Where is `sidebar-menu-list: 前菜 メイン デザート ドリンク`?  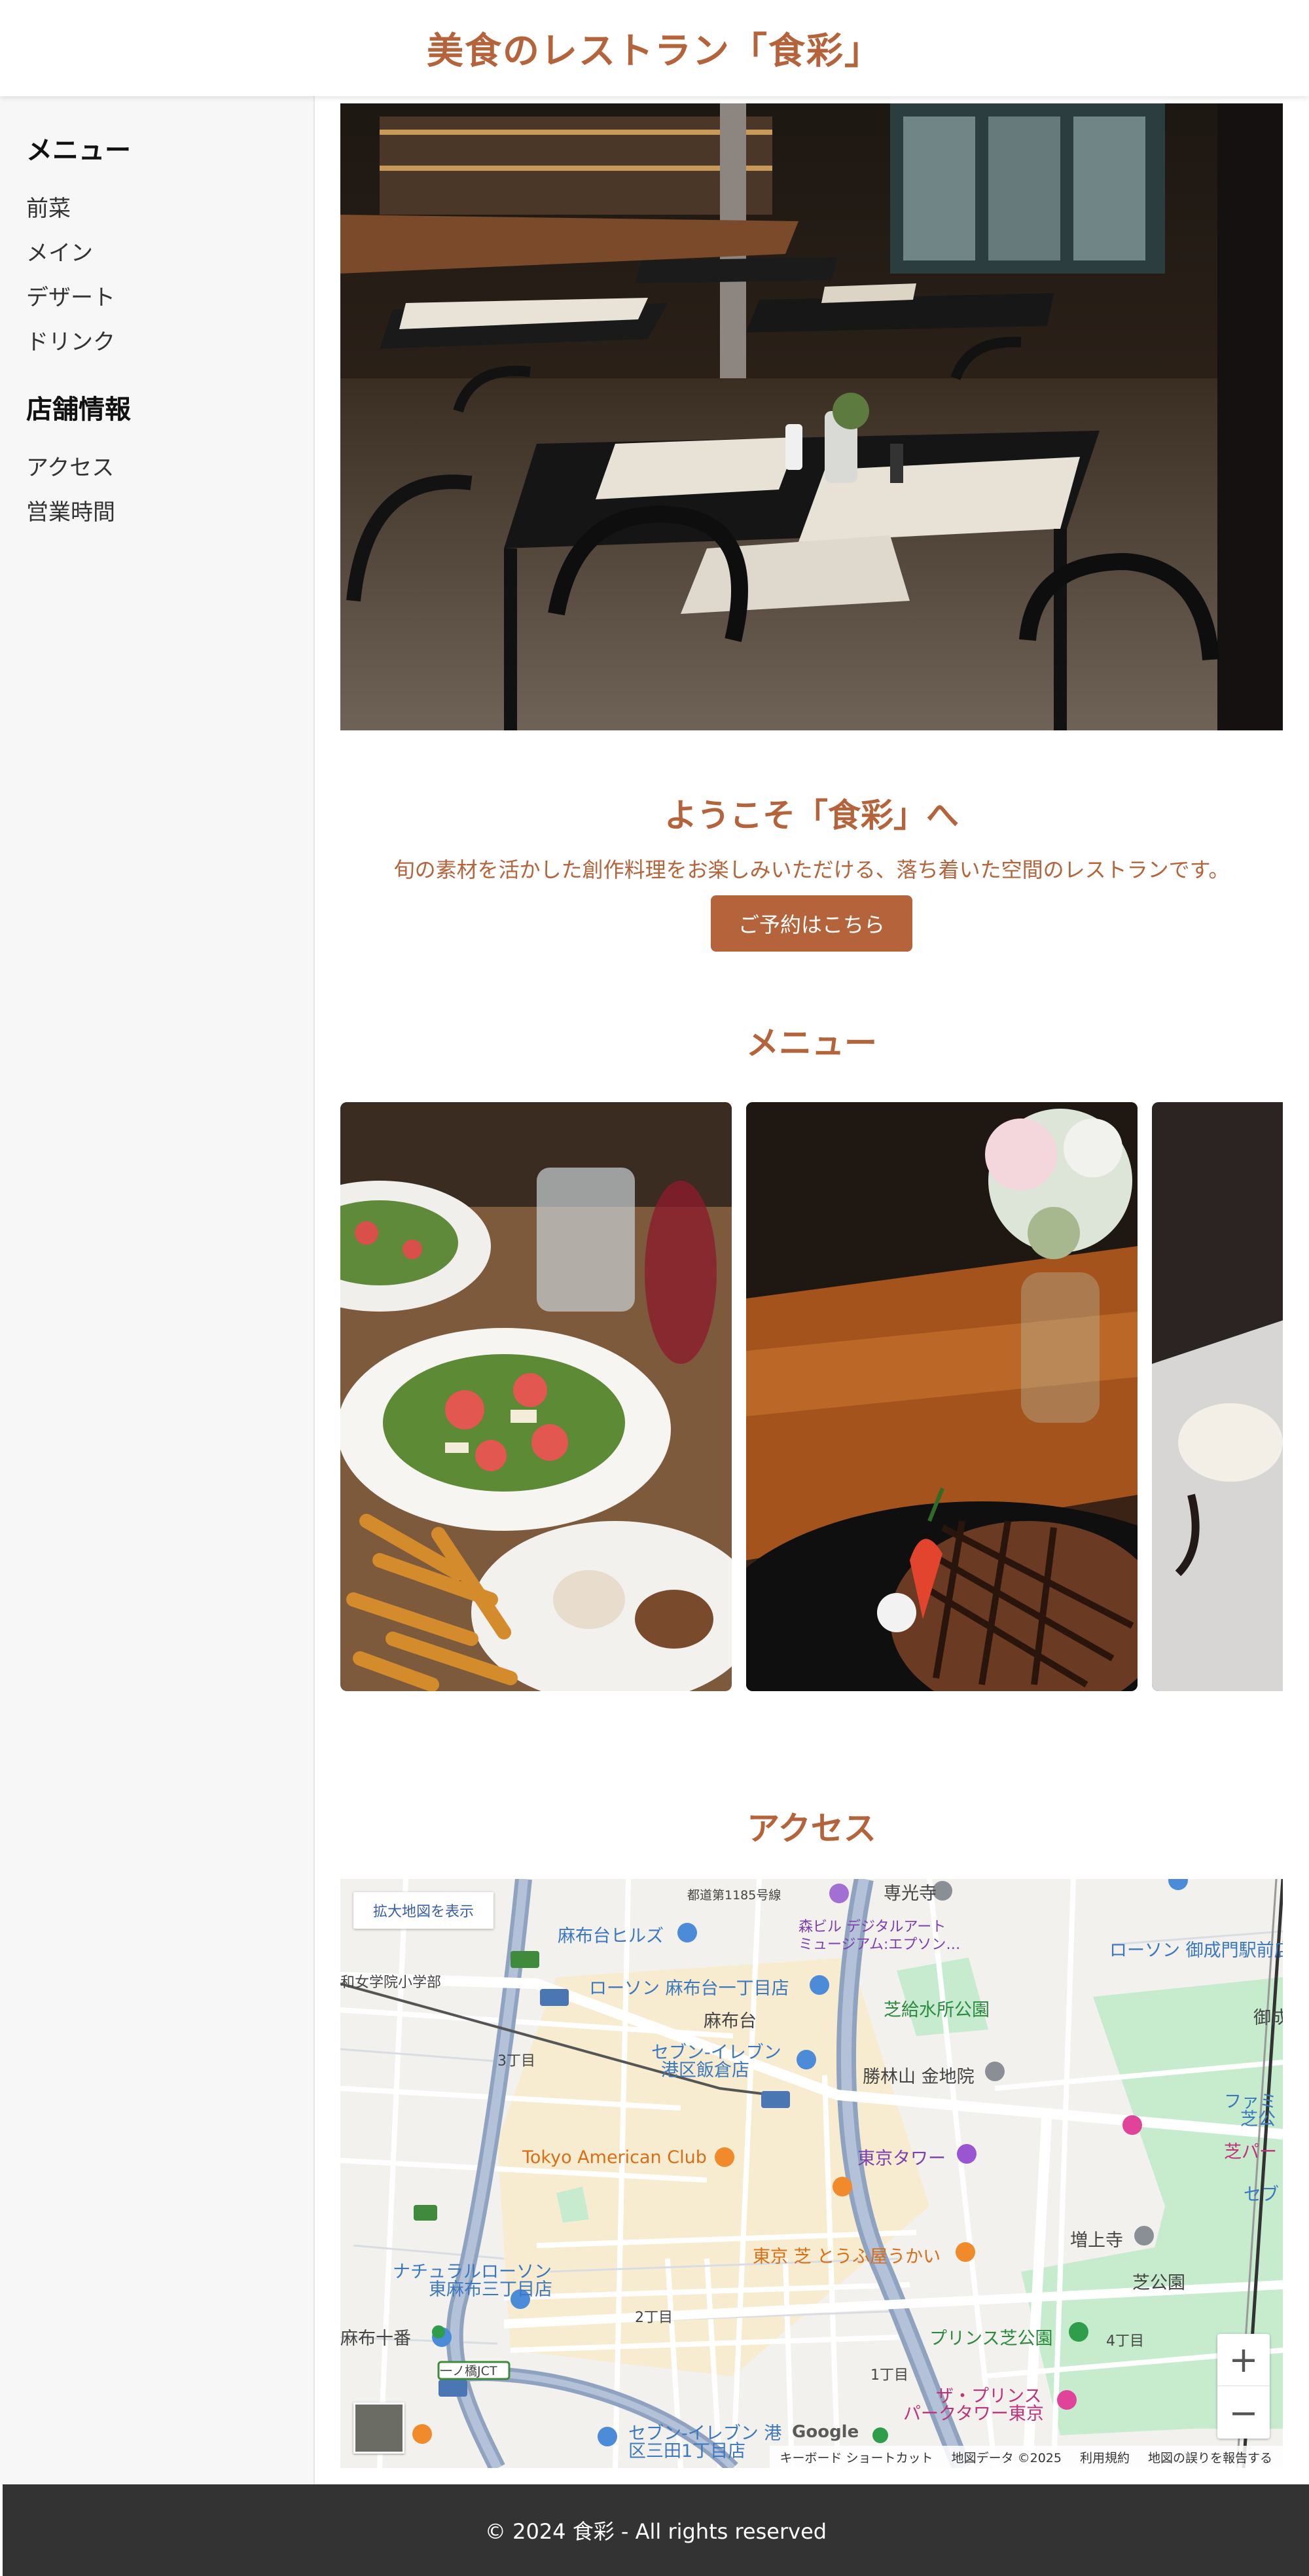
sidebar-menu-list: 前菜 メイン デザート ドリンク is located at coordinates (156, 276).